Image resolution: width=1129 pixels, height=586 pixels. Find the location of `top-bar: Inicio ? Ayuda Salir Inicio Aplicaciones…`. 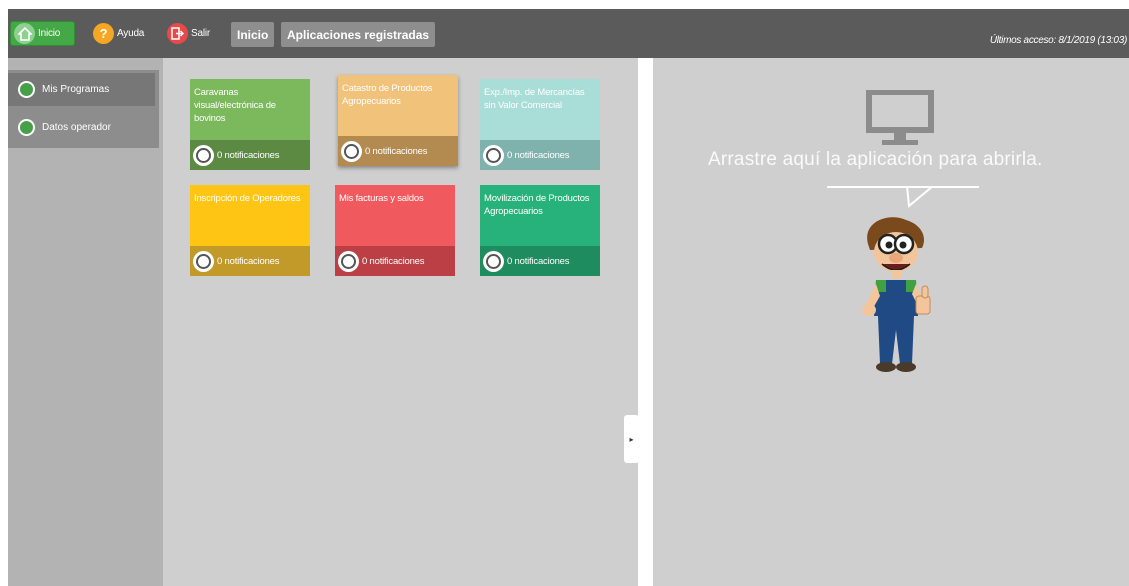

top-bar: Inicio ? Ayuda Salir Inicio Aplicaciones… is located at coordinates (568, 33).